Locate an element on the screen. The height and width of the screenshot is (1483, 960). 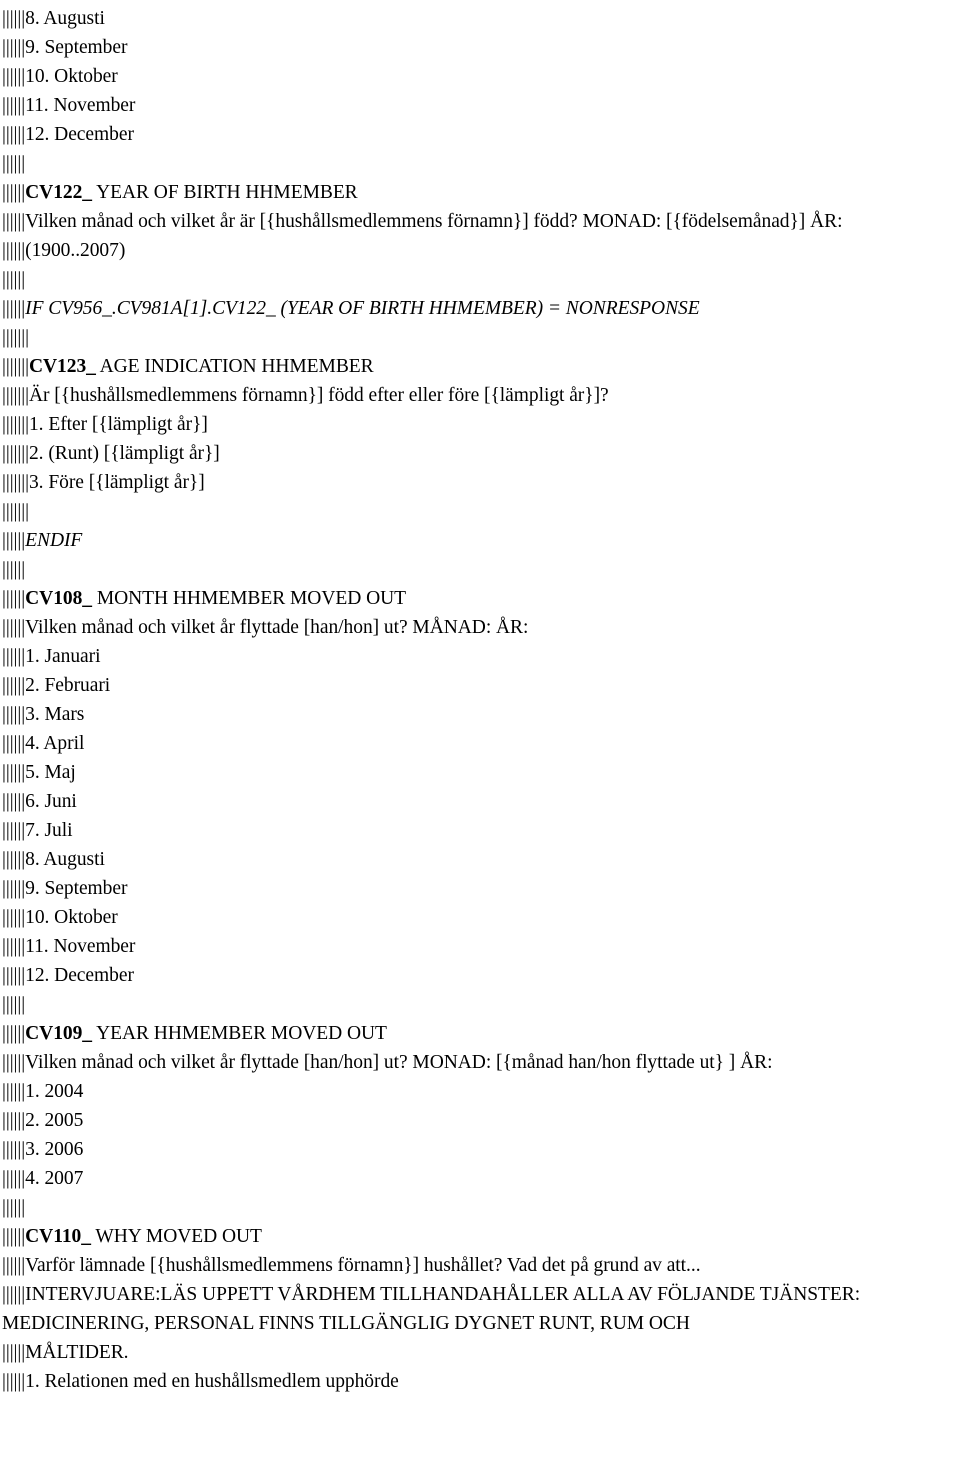
routing-statement: ENDIF is located at coordinates (54, 540).